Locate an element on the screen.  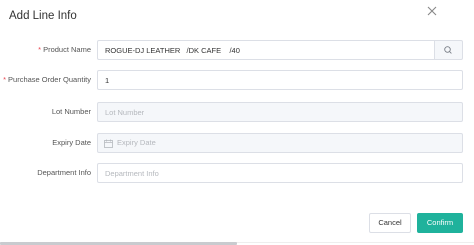
product-search-button is located at coordinates (449, 50).